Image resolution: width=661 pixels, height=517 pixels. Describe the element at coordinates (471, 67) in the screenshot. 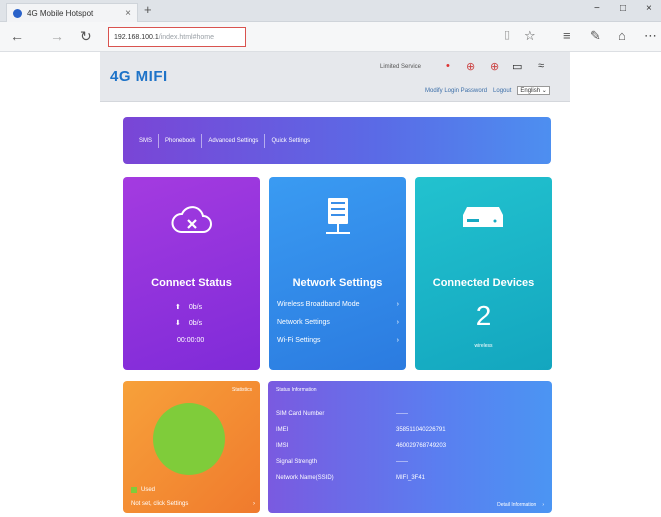

I see `globe-icon: ⊕` at that location.